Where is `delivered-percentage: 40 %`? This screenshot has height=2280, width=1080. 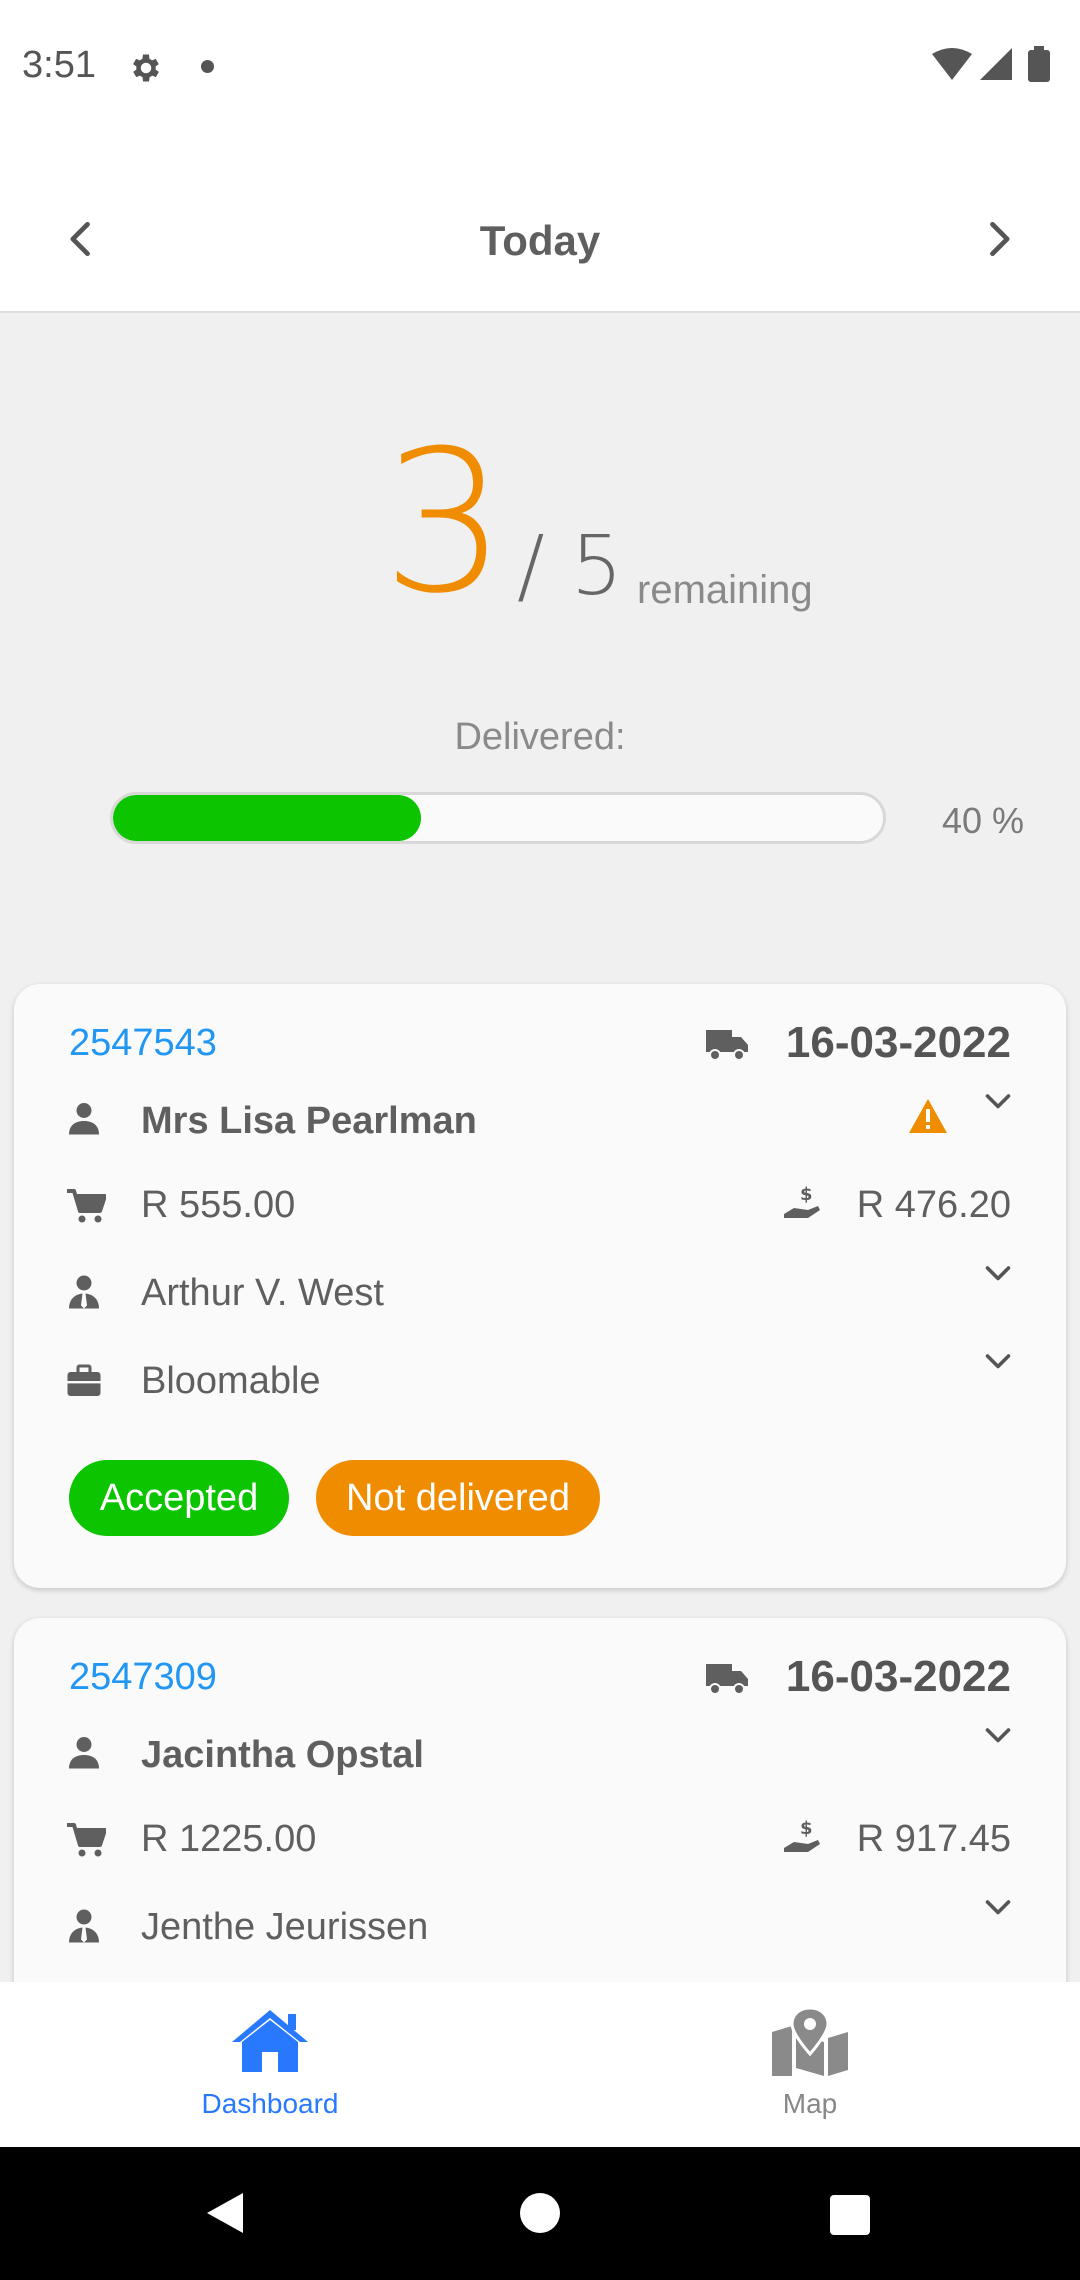
delivered-percentage: 40 % is located at coordinates (983, 820).